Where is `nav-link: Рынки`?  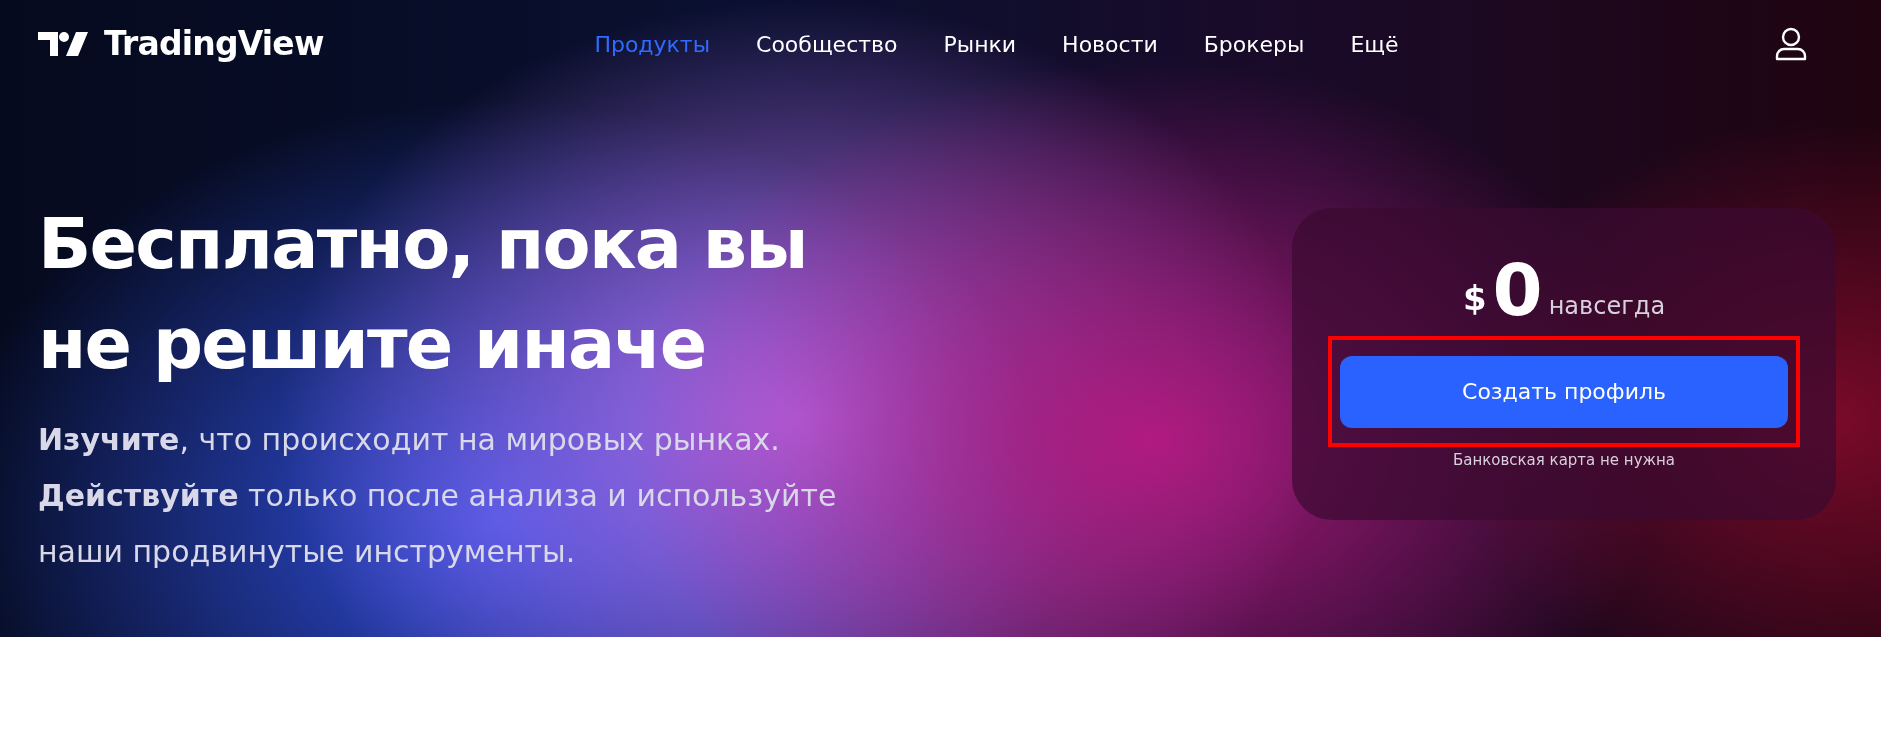
nav-link: Рынки is located at coordinates (980, 44).